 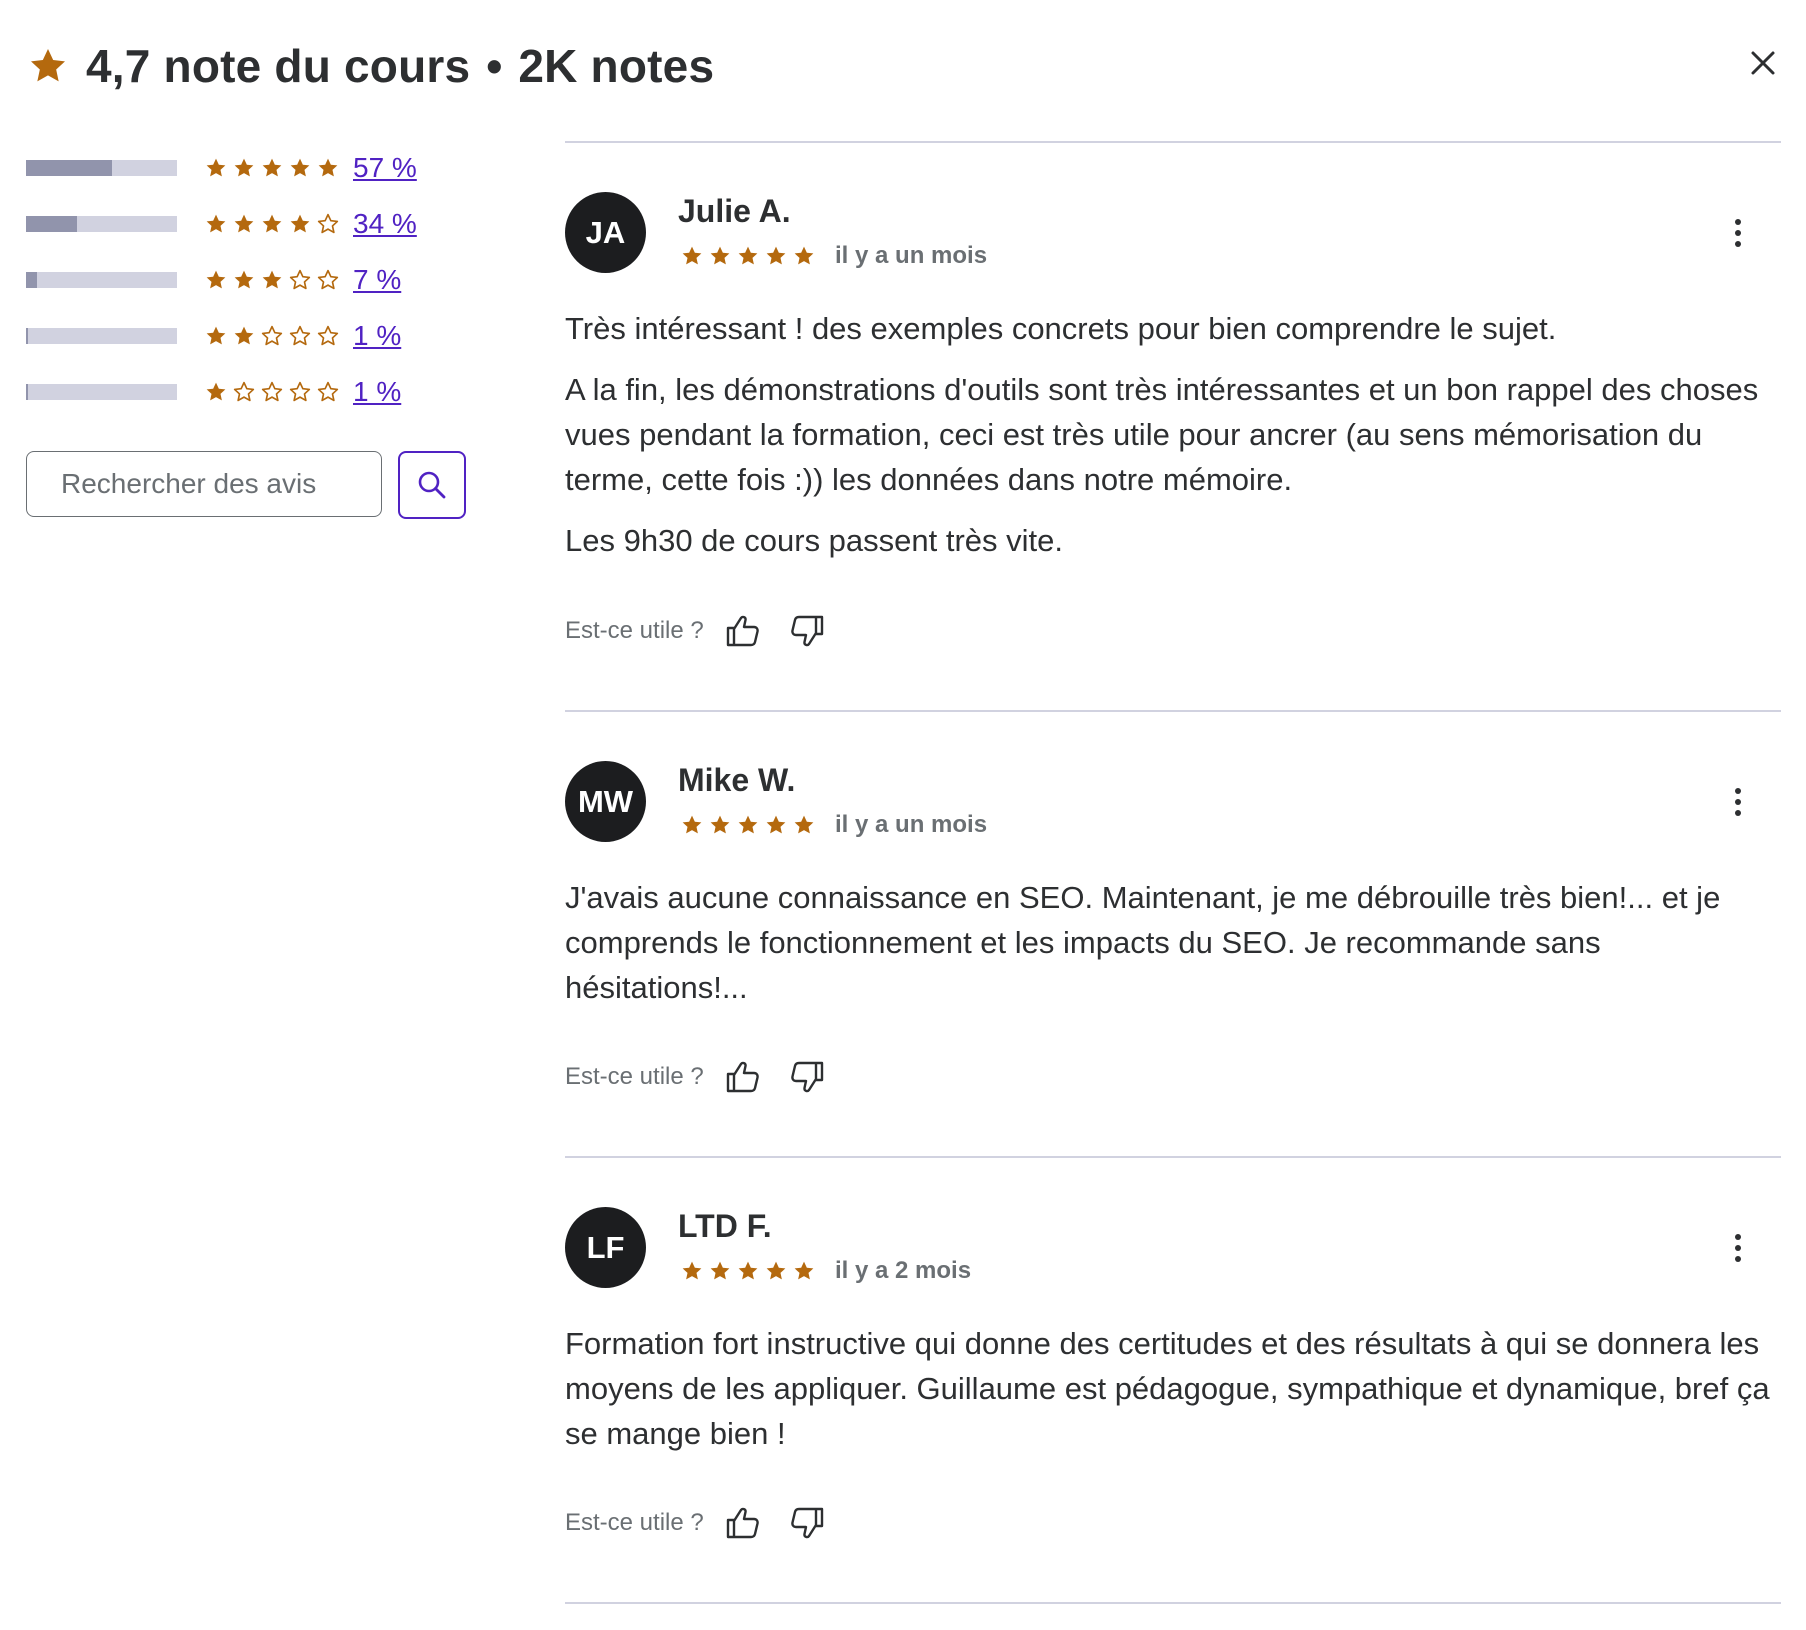 I want to click on reviewer-name: Julie A., so click(x=734, y=211).